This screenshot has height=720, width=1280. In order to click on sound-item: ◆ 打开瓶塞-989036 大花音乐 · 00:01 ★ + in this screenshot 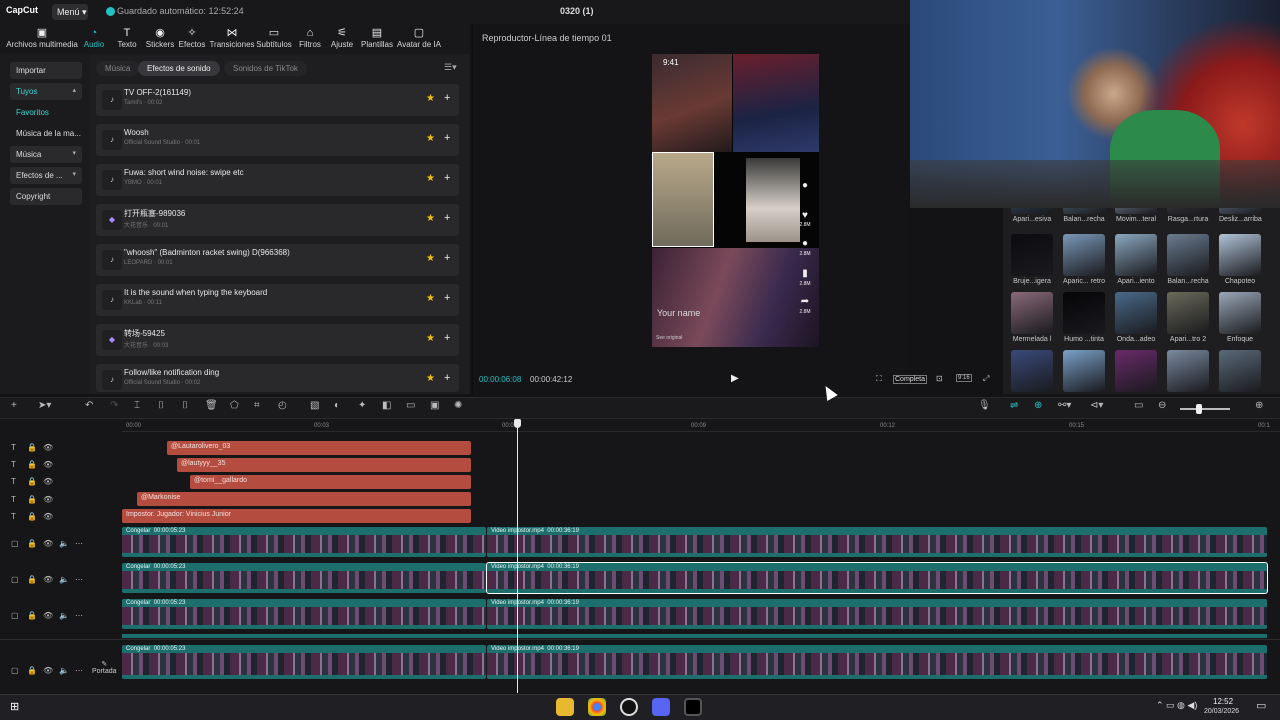, I will do `click(277, 220)`.